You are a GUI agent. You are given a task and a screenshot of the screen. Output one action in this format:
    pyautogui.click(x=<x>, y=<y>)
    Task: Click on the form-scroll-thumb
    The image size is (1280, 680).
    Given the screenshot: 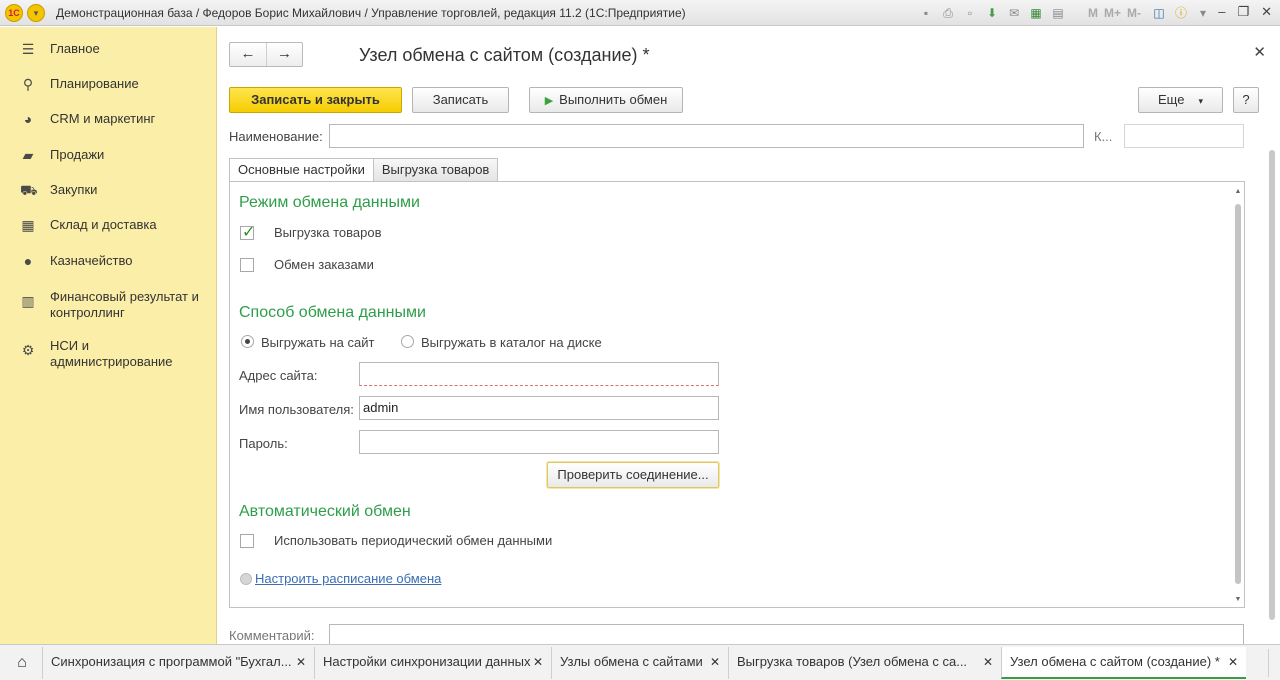 What is the action you would take?
    pyautogui.click(x=1272, y=385)
    